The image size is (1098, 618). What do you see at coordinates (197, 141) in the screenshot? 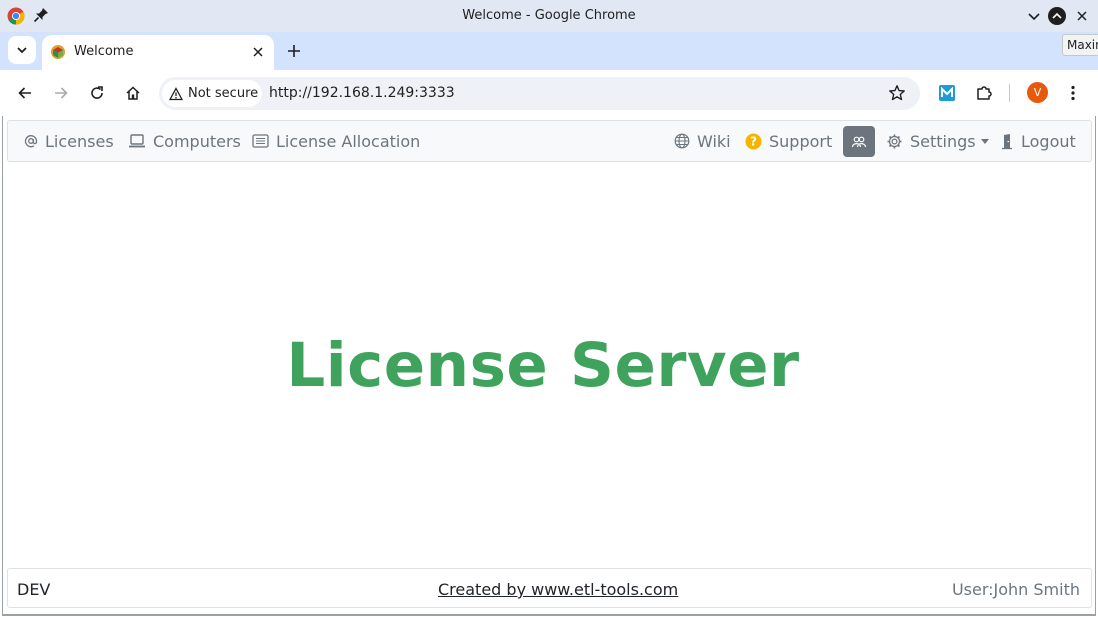
I see `nav-computers-label: Computers` at bounding box center [197, 141].